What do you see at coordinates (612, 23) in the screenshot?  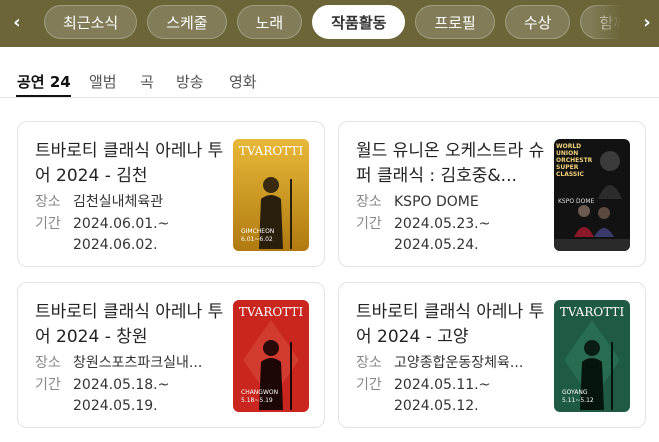 I see `chips-fade` at bounding box center [612, 23].